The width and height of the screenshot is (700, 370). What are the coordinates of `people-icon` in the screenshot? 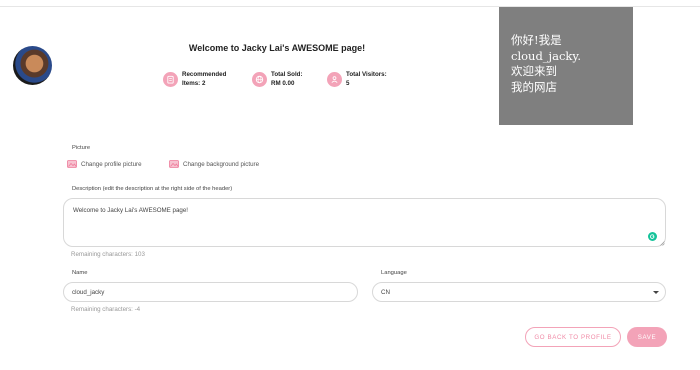 It's located at (334, 79).